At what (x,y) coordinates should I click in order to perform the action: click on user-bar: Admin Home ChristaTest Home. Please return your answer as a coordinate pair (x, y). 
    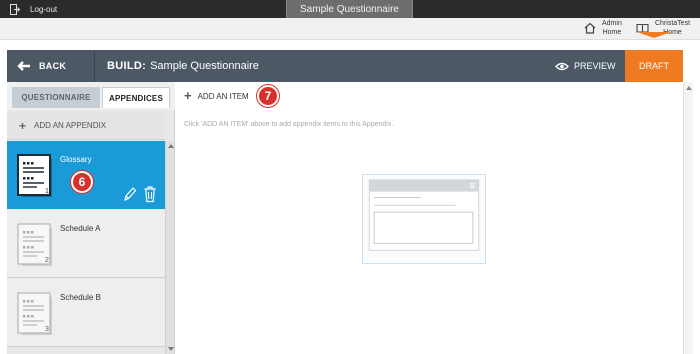
    Looking at the image, I should click on (350, 29).